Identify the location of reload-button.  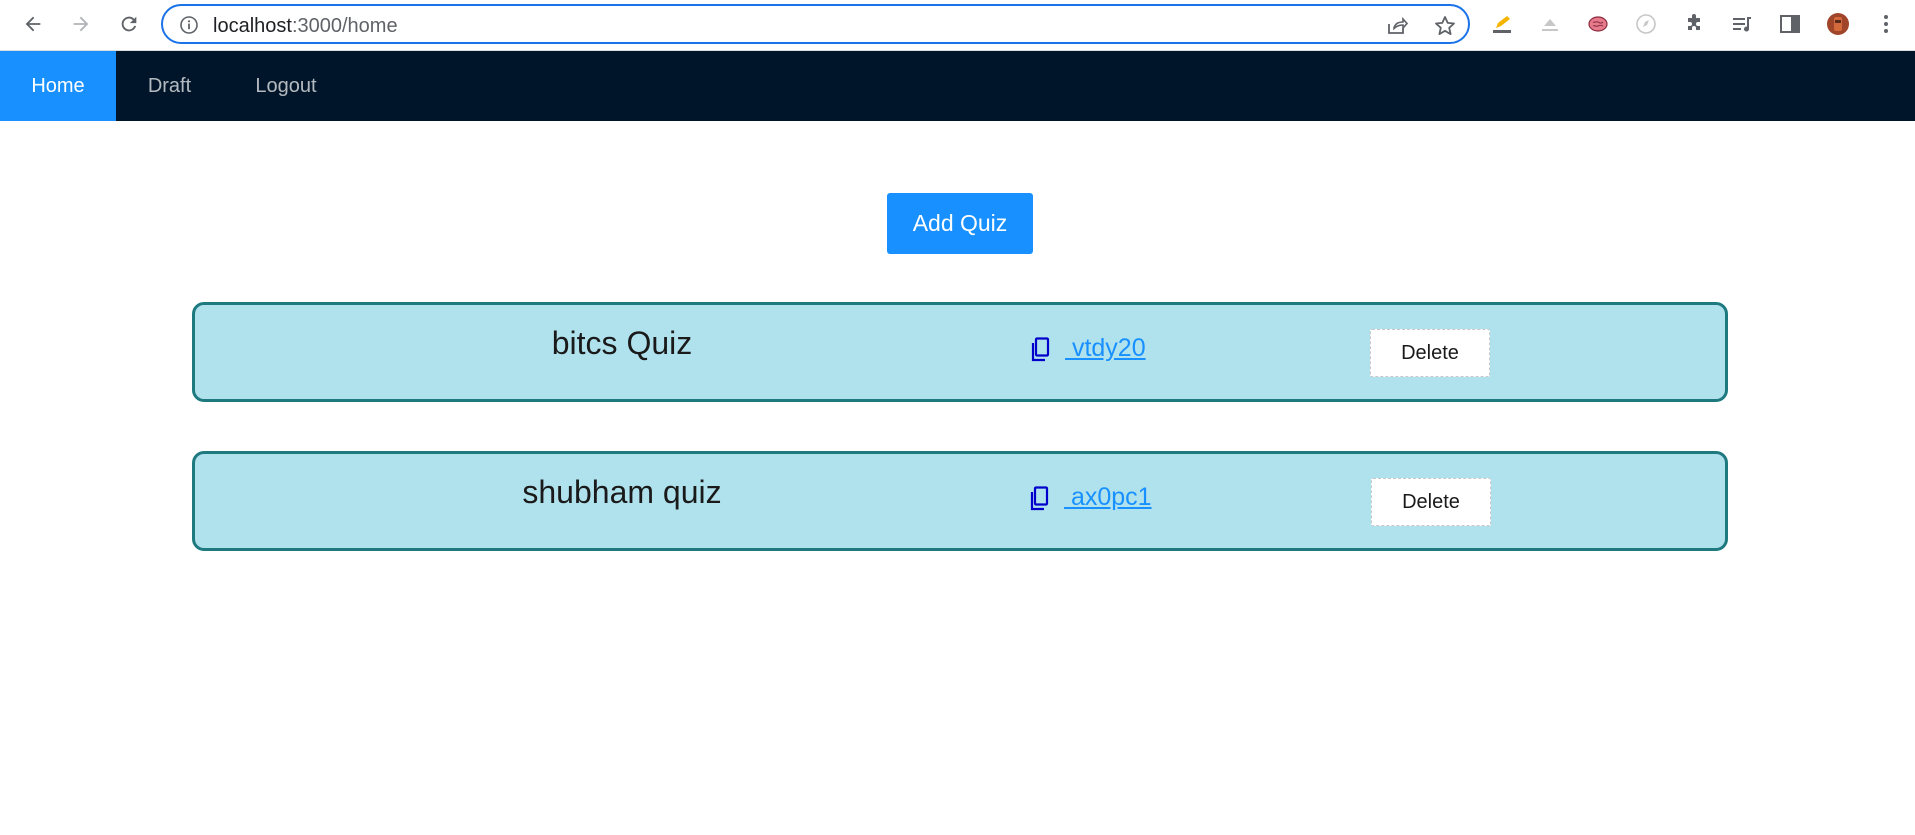
(129, 24).